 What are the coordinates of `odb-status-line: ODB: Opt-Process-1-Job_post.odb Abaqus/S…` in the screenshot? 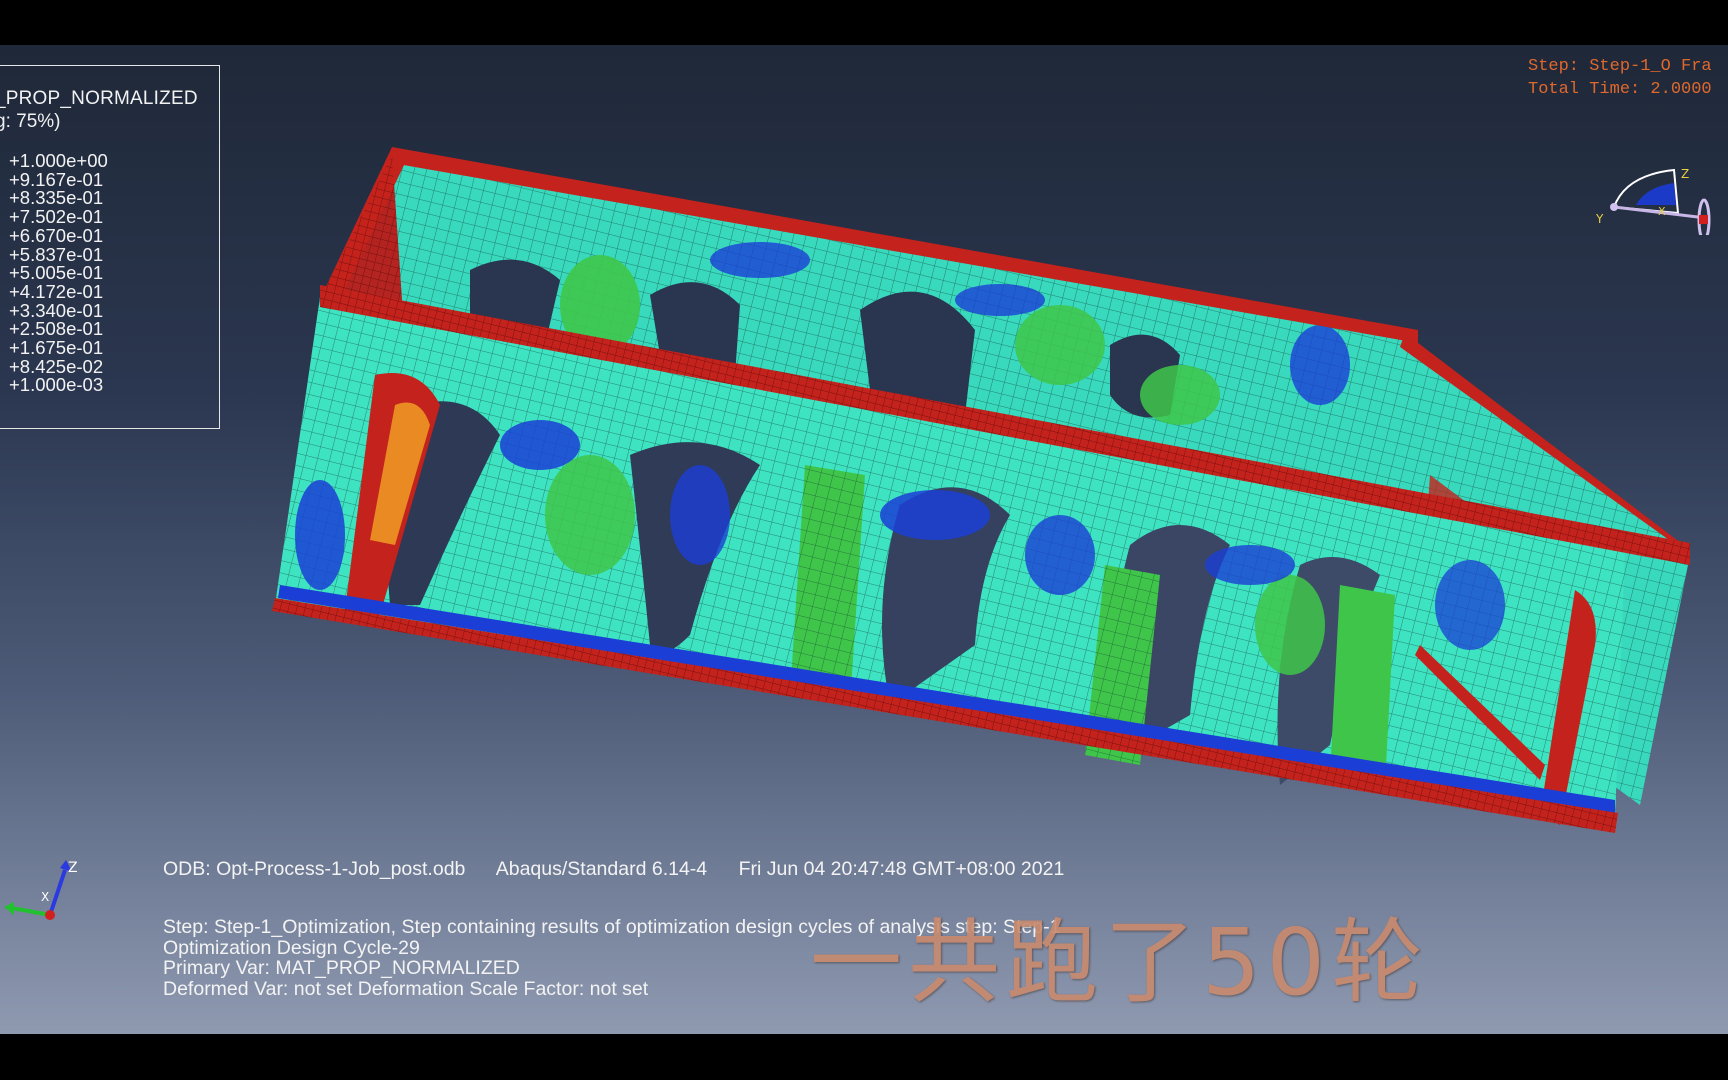 It's located at (626, 869).